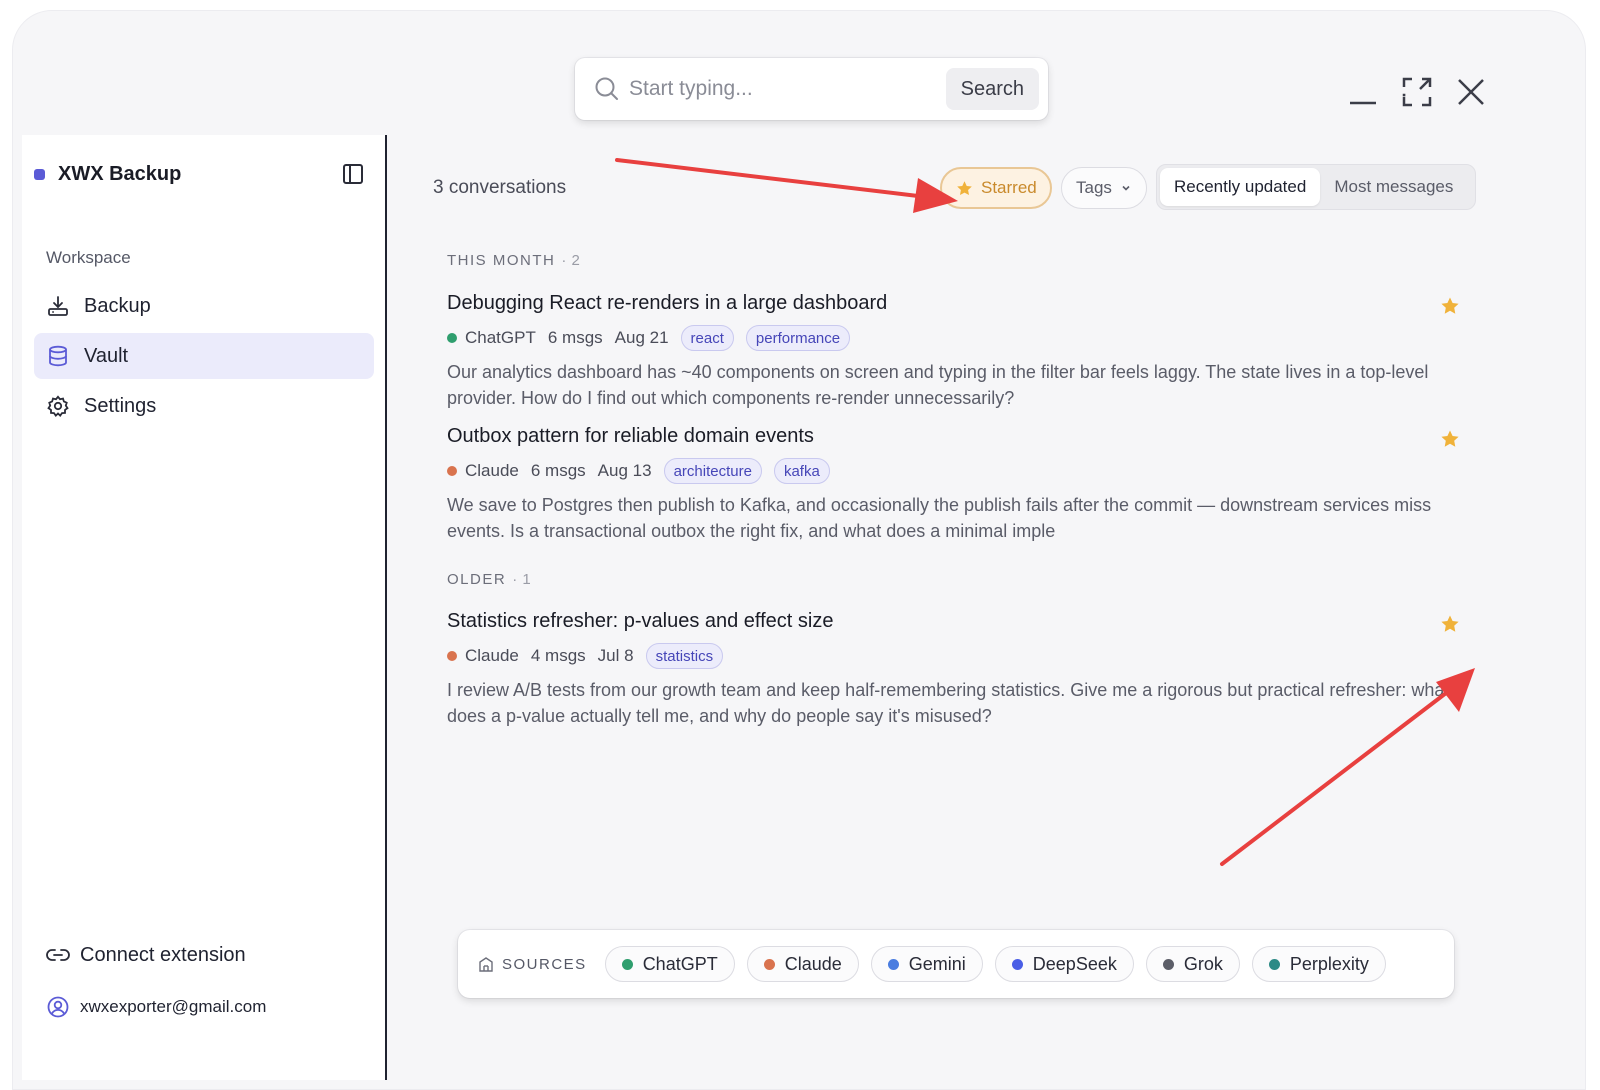 The height and width of the screenshot is (1090, 1600). Describe the element at coordinates (607, 89) in the screenshot. I see `search-icon` at that location.